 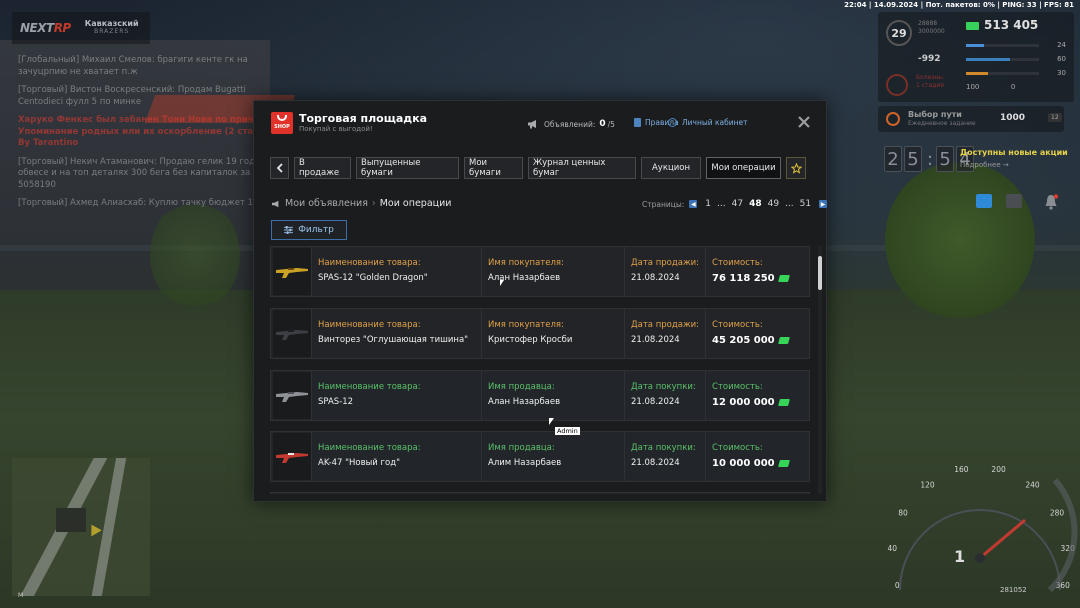 I want to click on money-icon, so click(x=783, y=340).